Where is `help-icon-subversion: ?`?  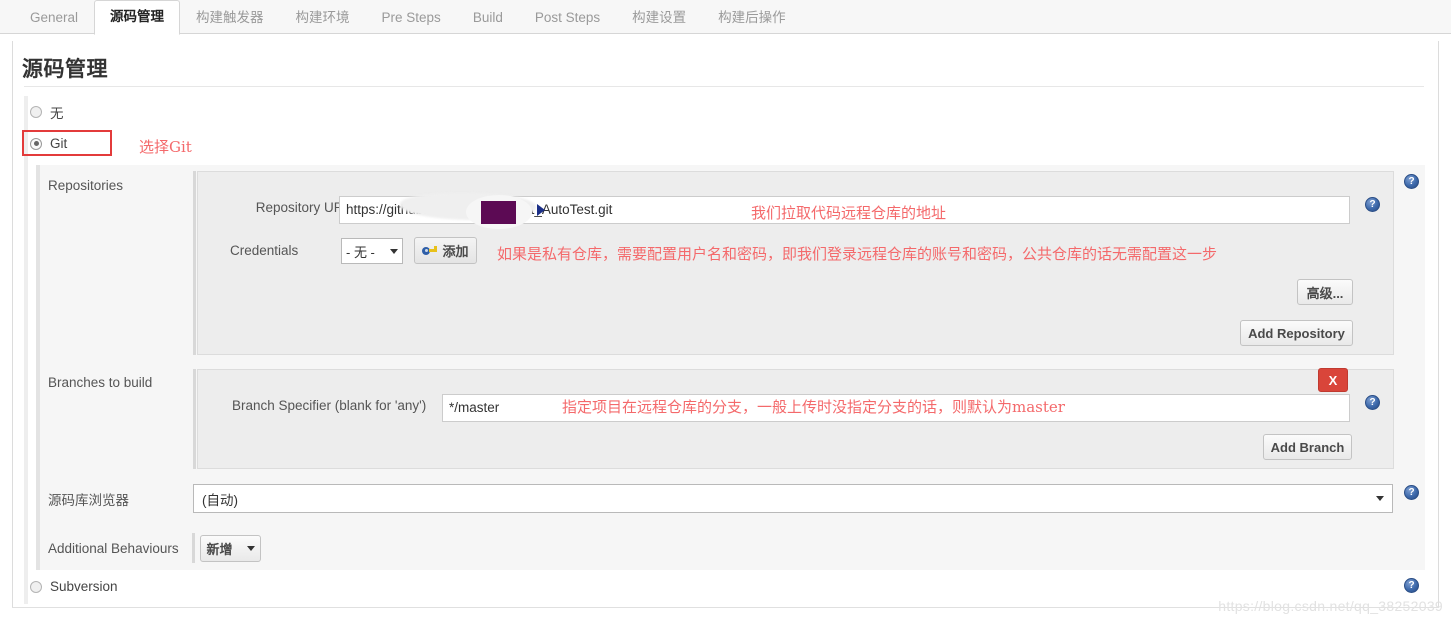
help-icon-subversion: ? is located at coordinates (1411, 585).